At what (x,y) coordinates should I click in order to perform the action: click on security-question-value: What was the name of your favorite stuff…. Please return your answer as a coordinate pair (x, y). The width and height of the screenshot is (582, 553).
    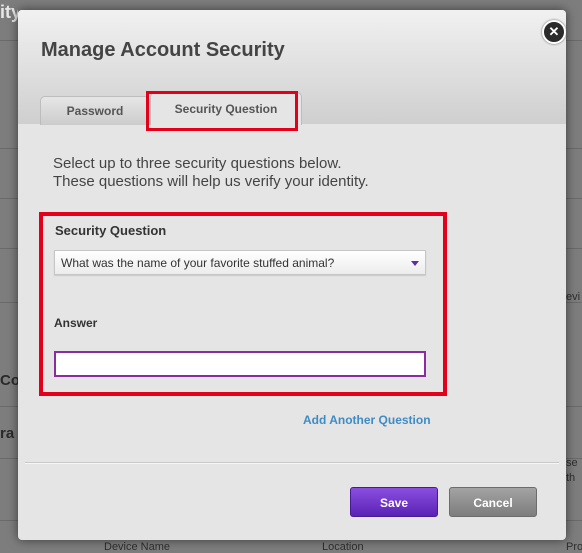
    Looking at the image, I should click on (198, 263).